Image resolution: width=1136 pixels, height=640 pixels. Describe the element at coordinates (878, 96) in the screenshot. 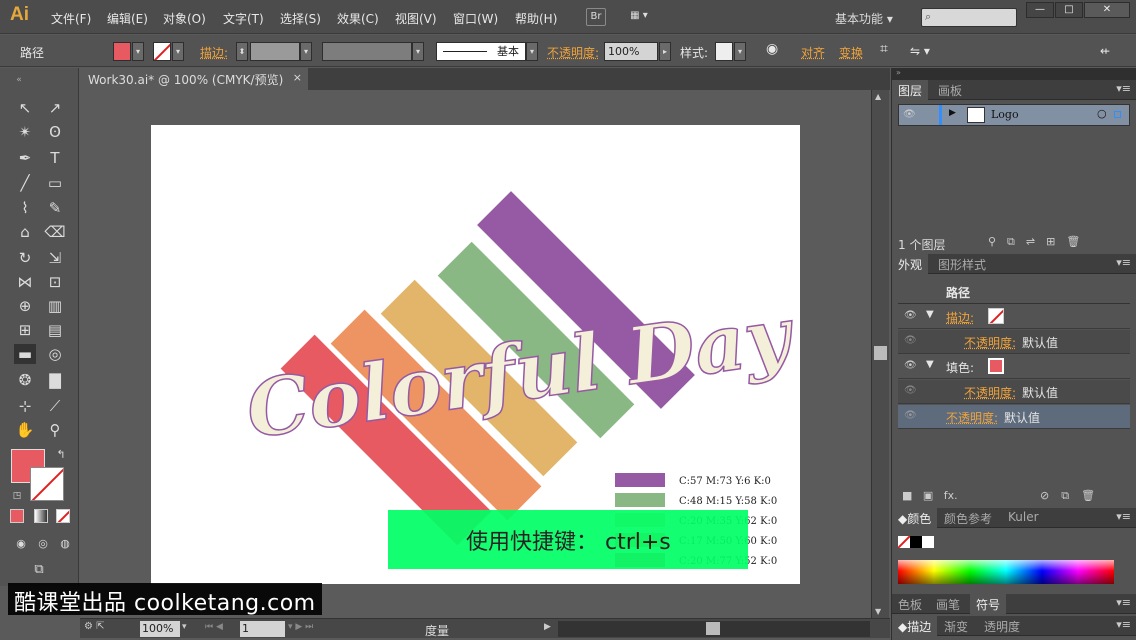

I see `scroll-up-icon: ▲` at that location.